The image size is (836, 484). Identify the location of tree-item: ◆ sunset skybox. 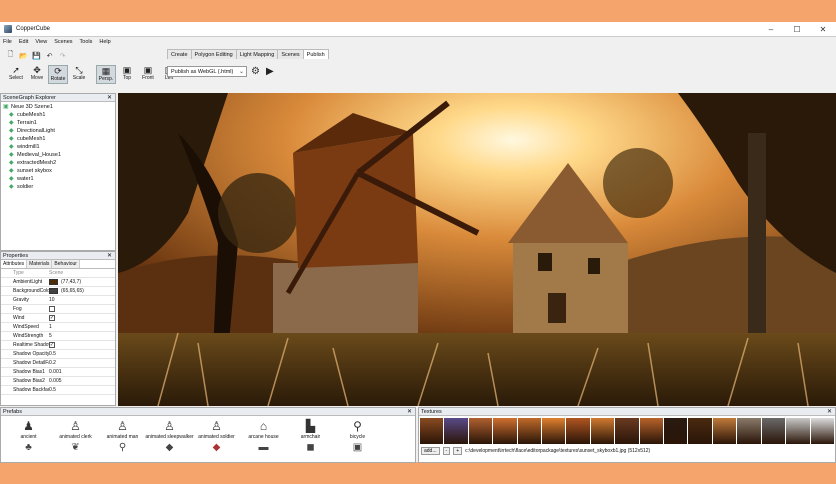
(58, 171).